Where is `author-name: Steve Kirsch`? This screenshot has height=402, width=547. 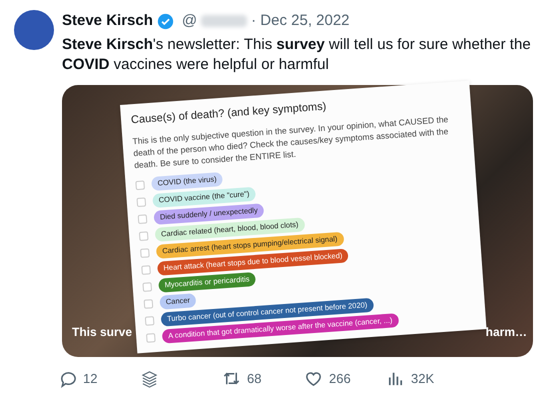
author-name: Steve Kirsch is located at coordinates (107, 21).